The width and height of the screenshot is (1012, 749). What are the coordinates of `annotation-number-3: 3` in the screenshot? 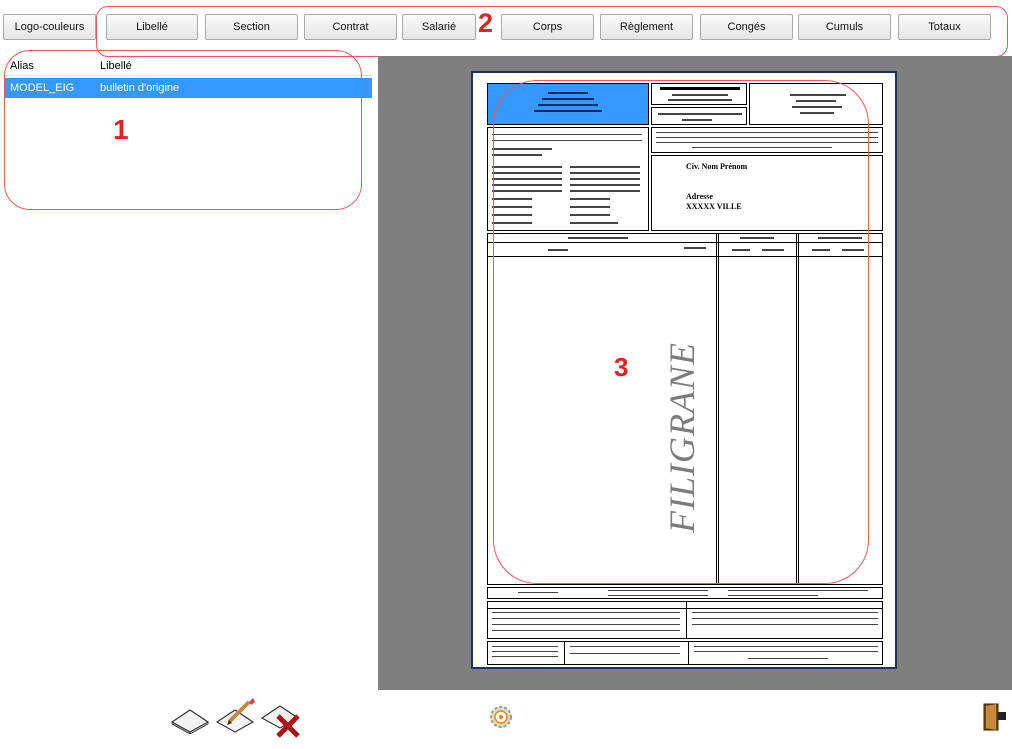 It's located at (621, 367).